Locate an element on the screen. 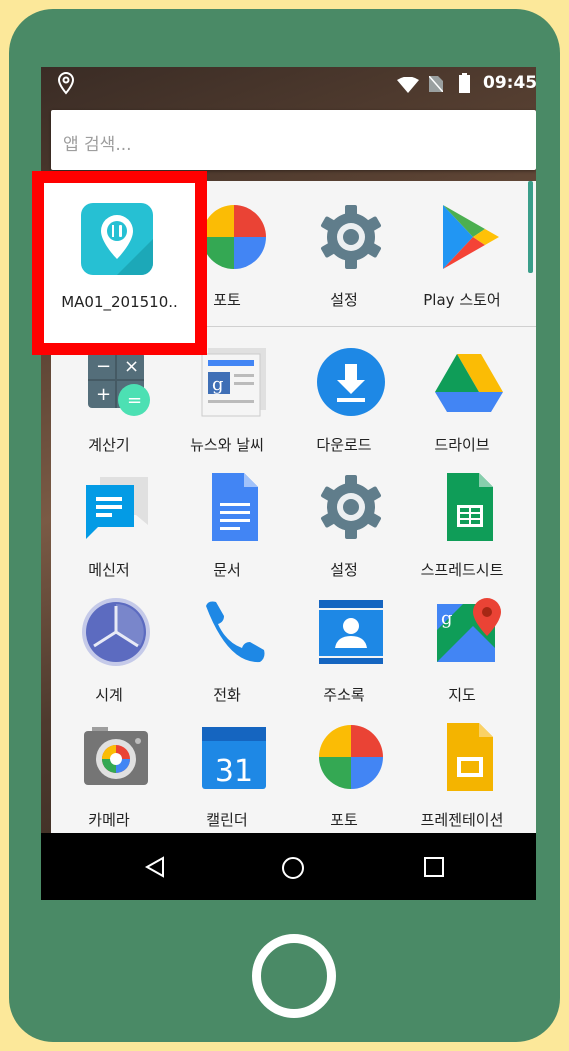 This screenshot has width=569, height=1051. battery-icon is located at coordinates (464, 83).